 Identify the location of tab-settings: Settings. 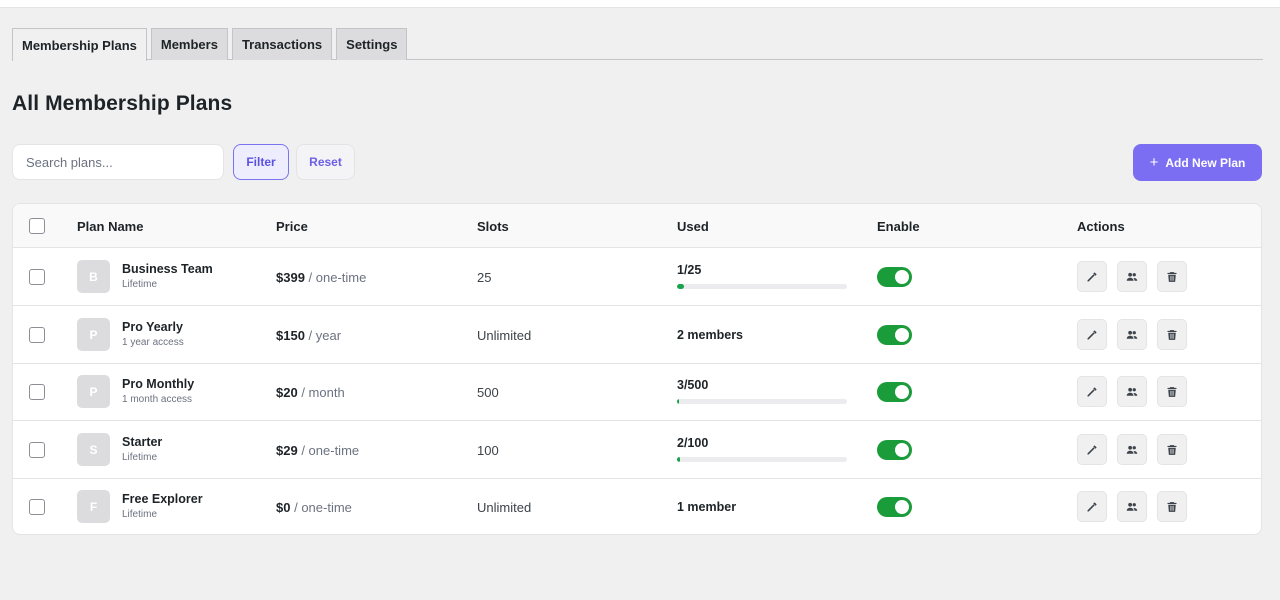
(372, 44).